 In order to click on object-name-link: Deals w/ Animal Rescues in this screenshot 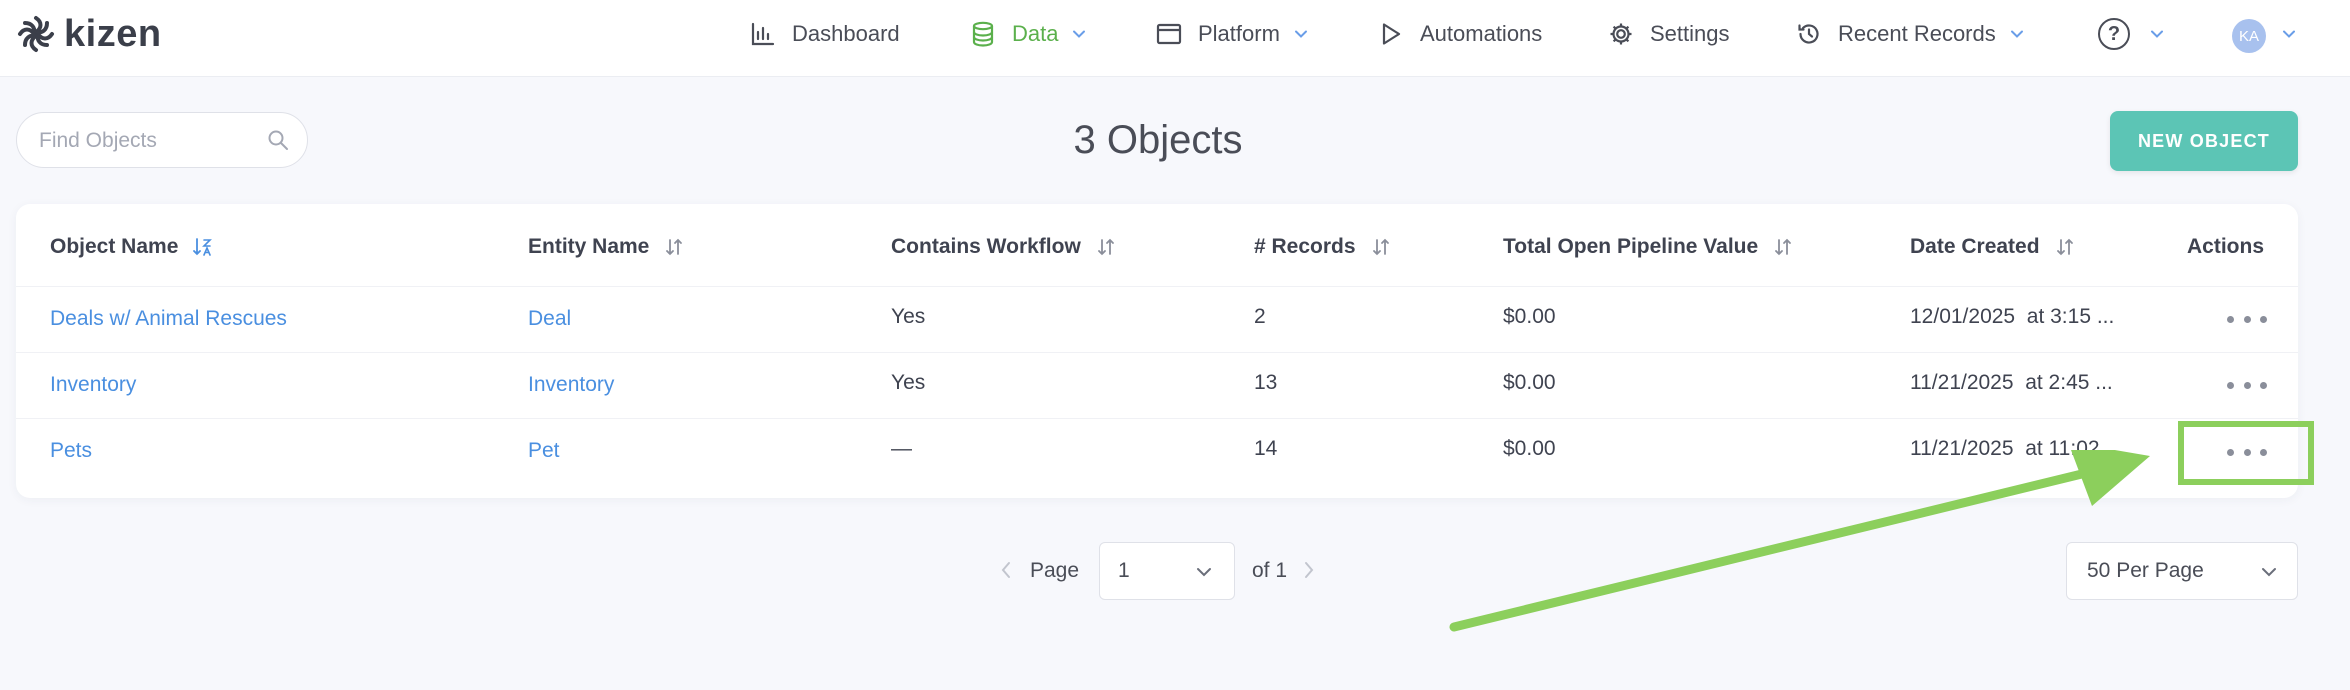, I will do `click(168, 319)`.